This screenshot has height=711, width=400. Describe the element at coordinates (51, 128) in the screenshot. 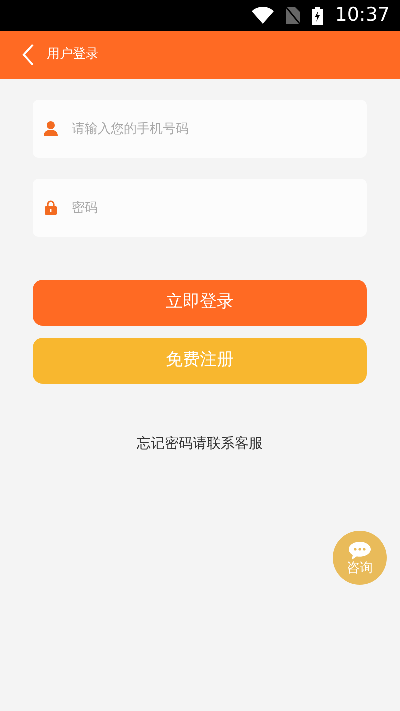

I see `user-icon` at that location.